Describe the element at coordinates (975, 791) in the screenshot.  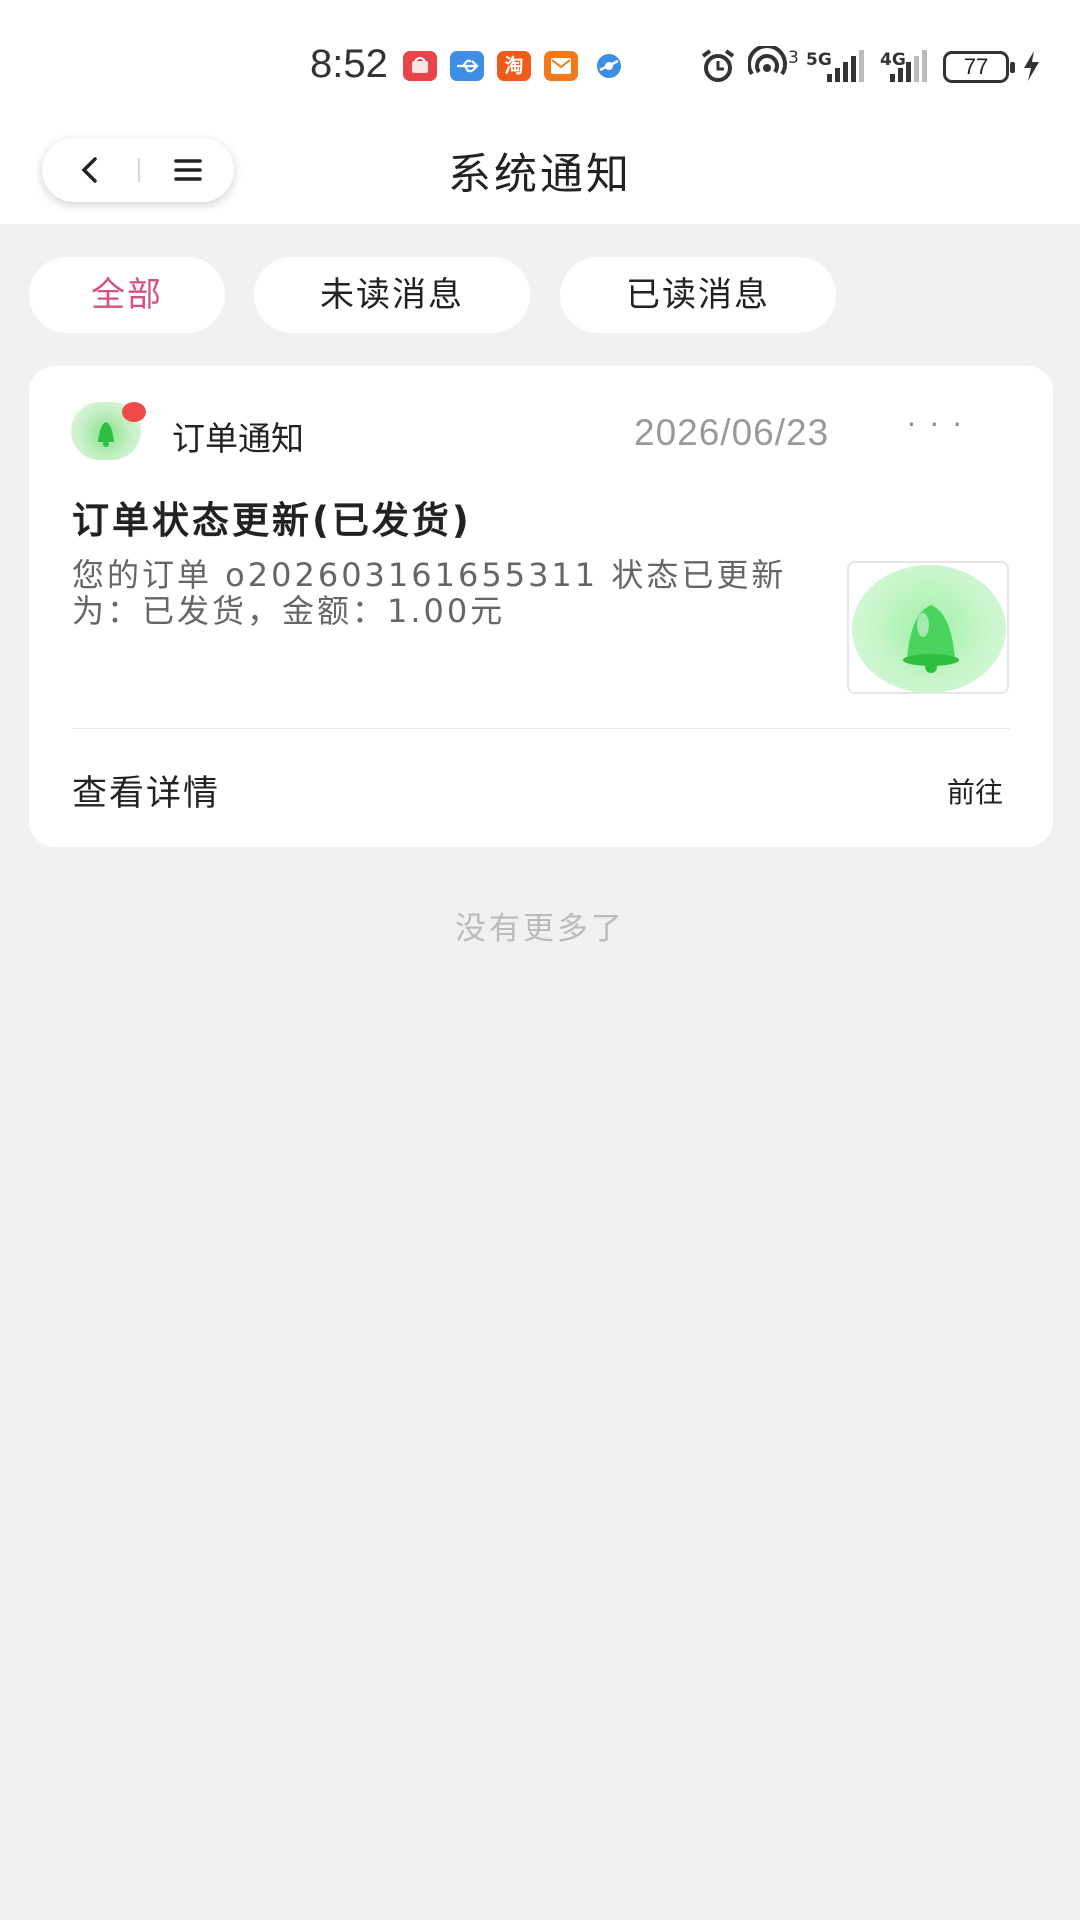
I see `go-link: 前往` at that location.